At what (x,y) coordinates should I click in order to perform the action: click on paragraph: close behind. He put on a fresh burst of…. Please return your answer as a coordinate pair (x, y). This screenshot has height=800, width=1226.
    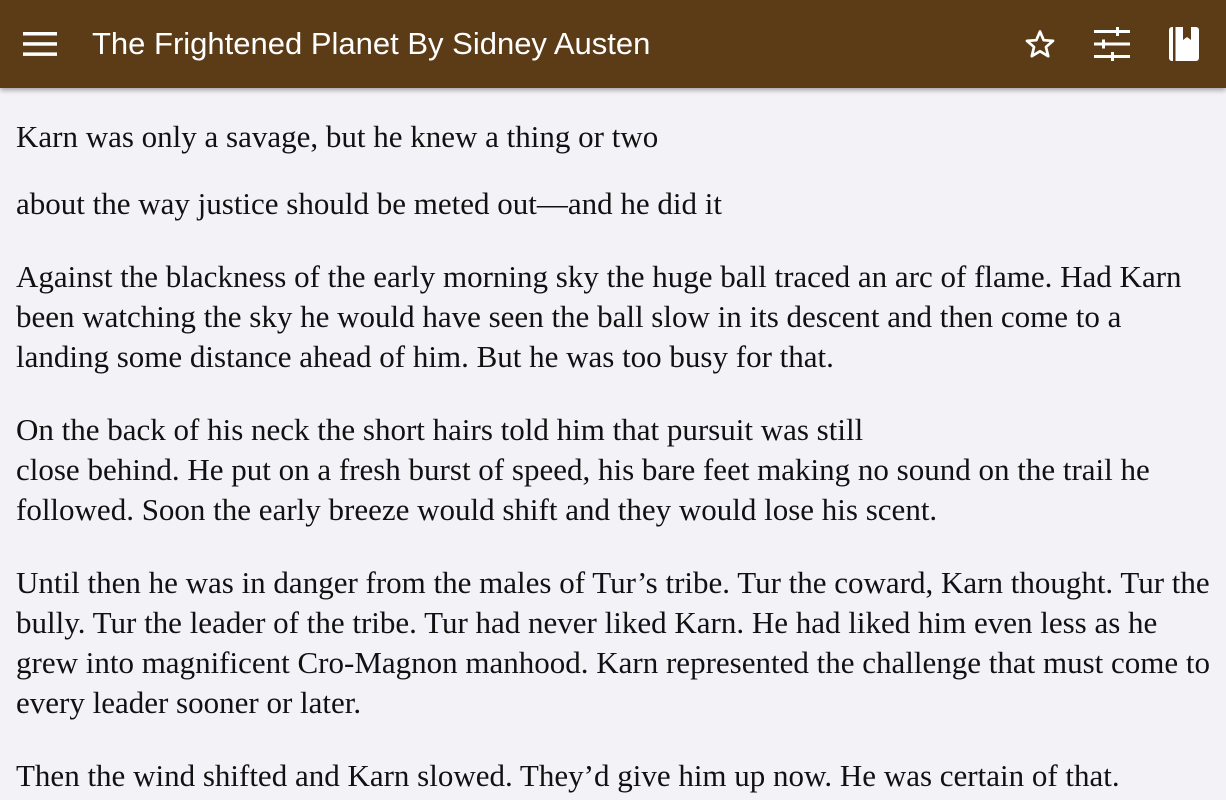
    Looking at the image, I should click on (583, 489).